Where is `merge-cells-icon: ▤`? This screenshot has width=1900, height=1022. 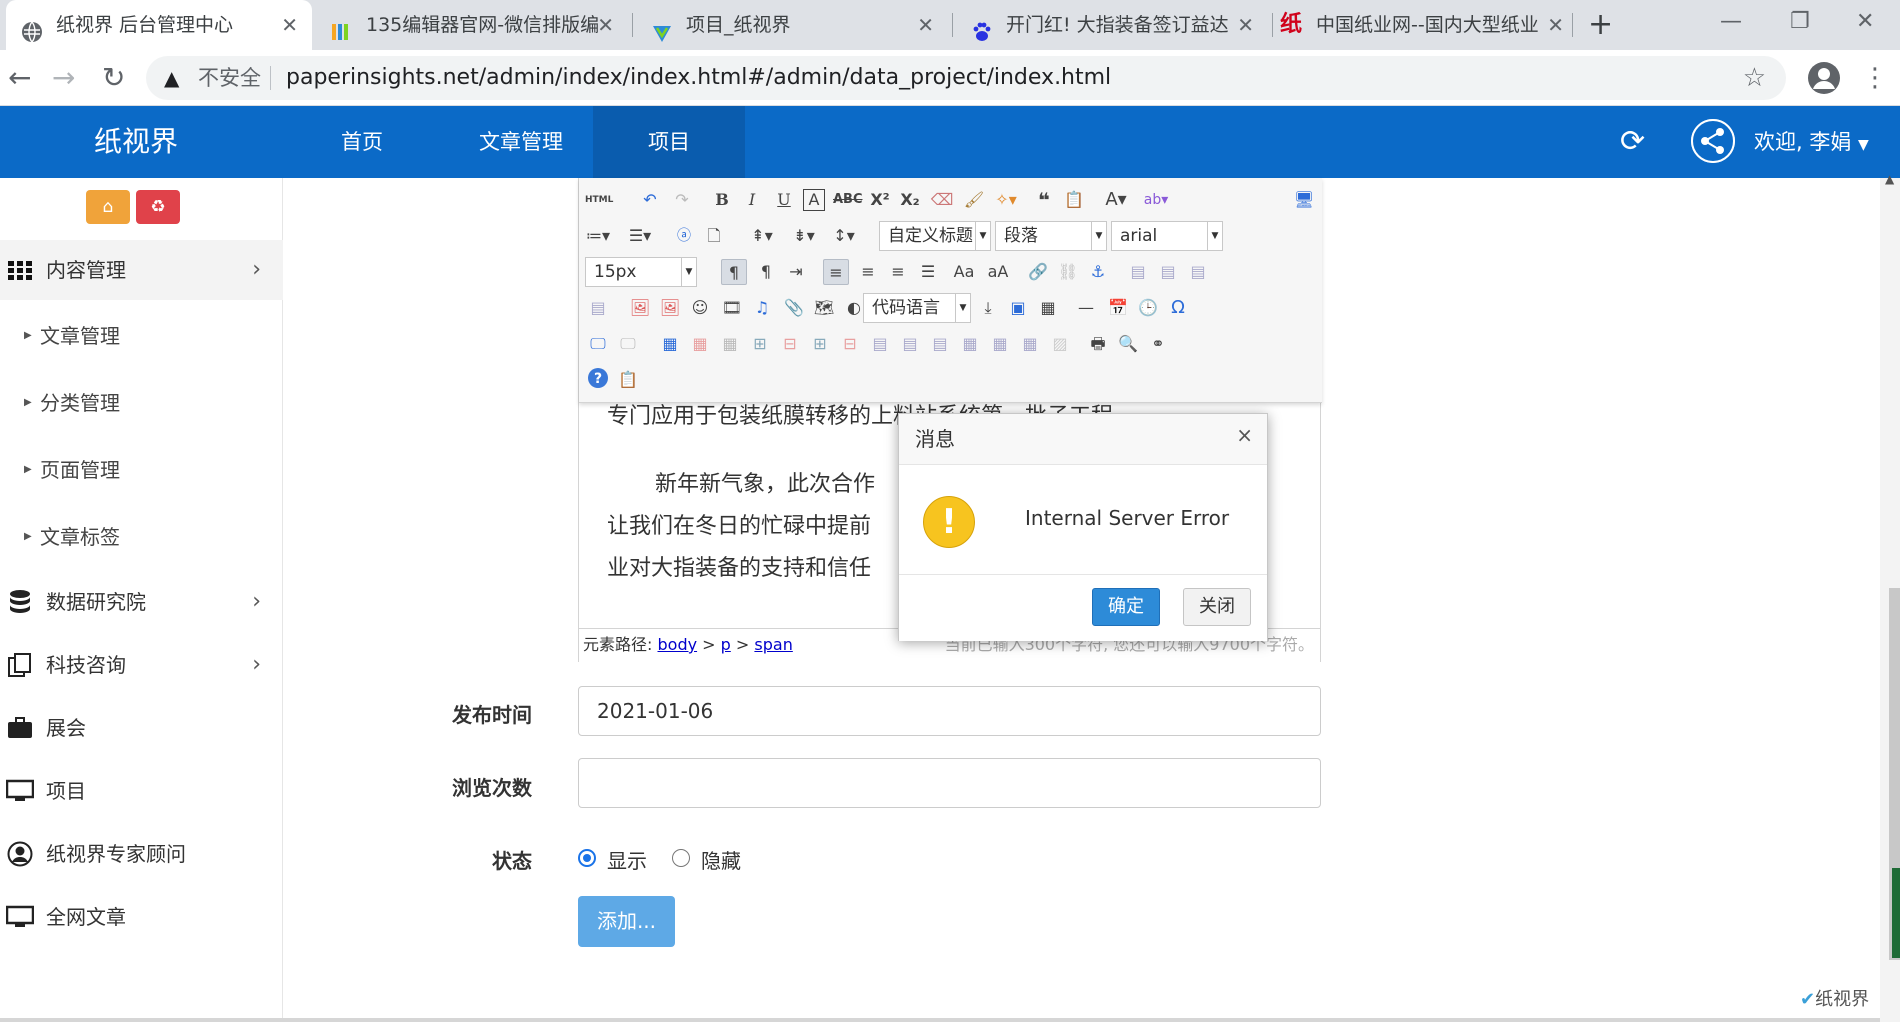
merge-cells-icon: ▤ is located at coordinates (880, 344).